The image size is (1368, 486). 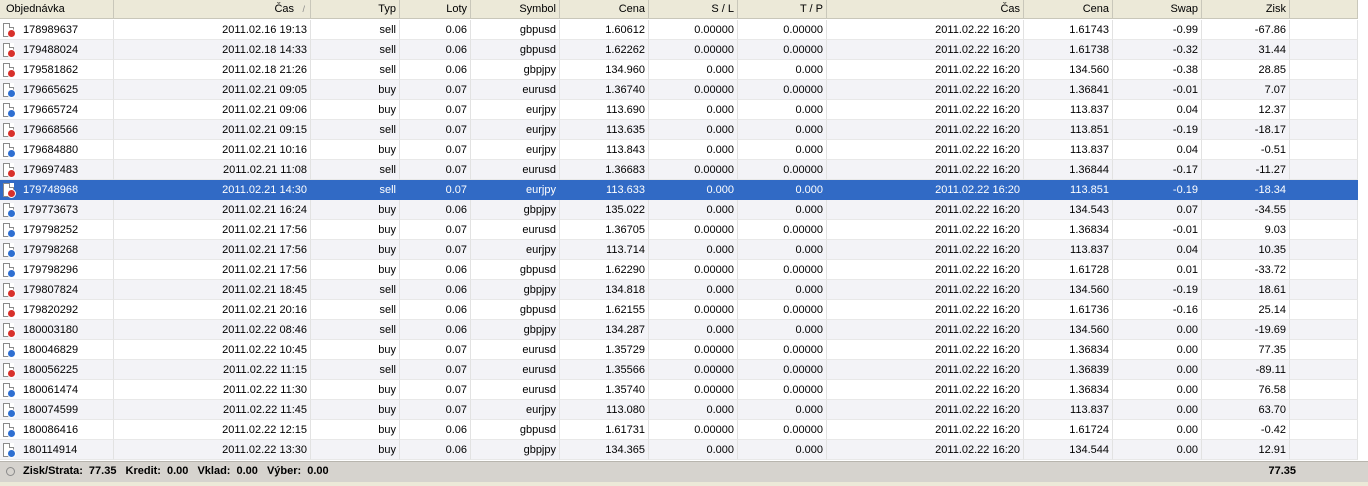 I want to click on order-number: 179798252, so click(x=51, y=229).